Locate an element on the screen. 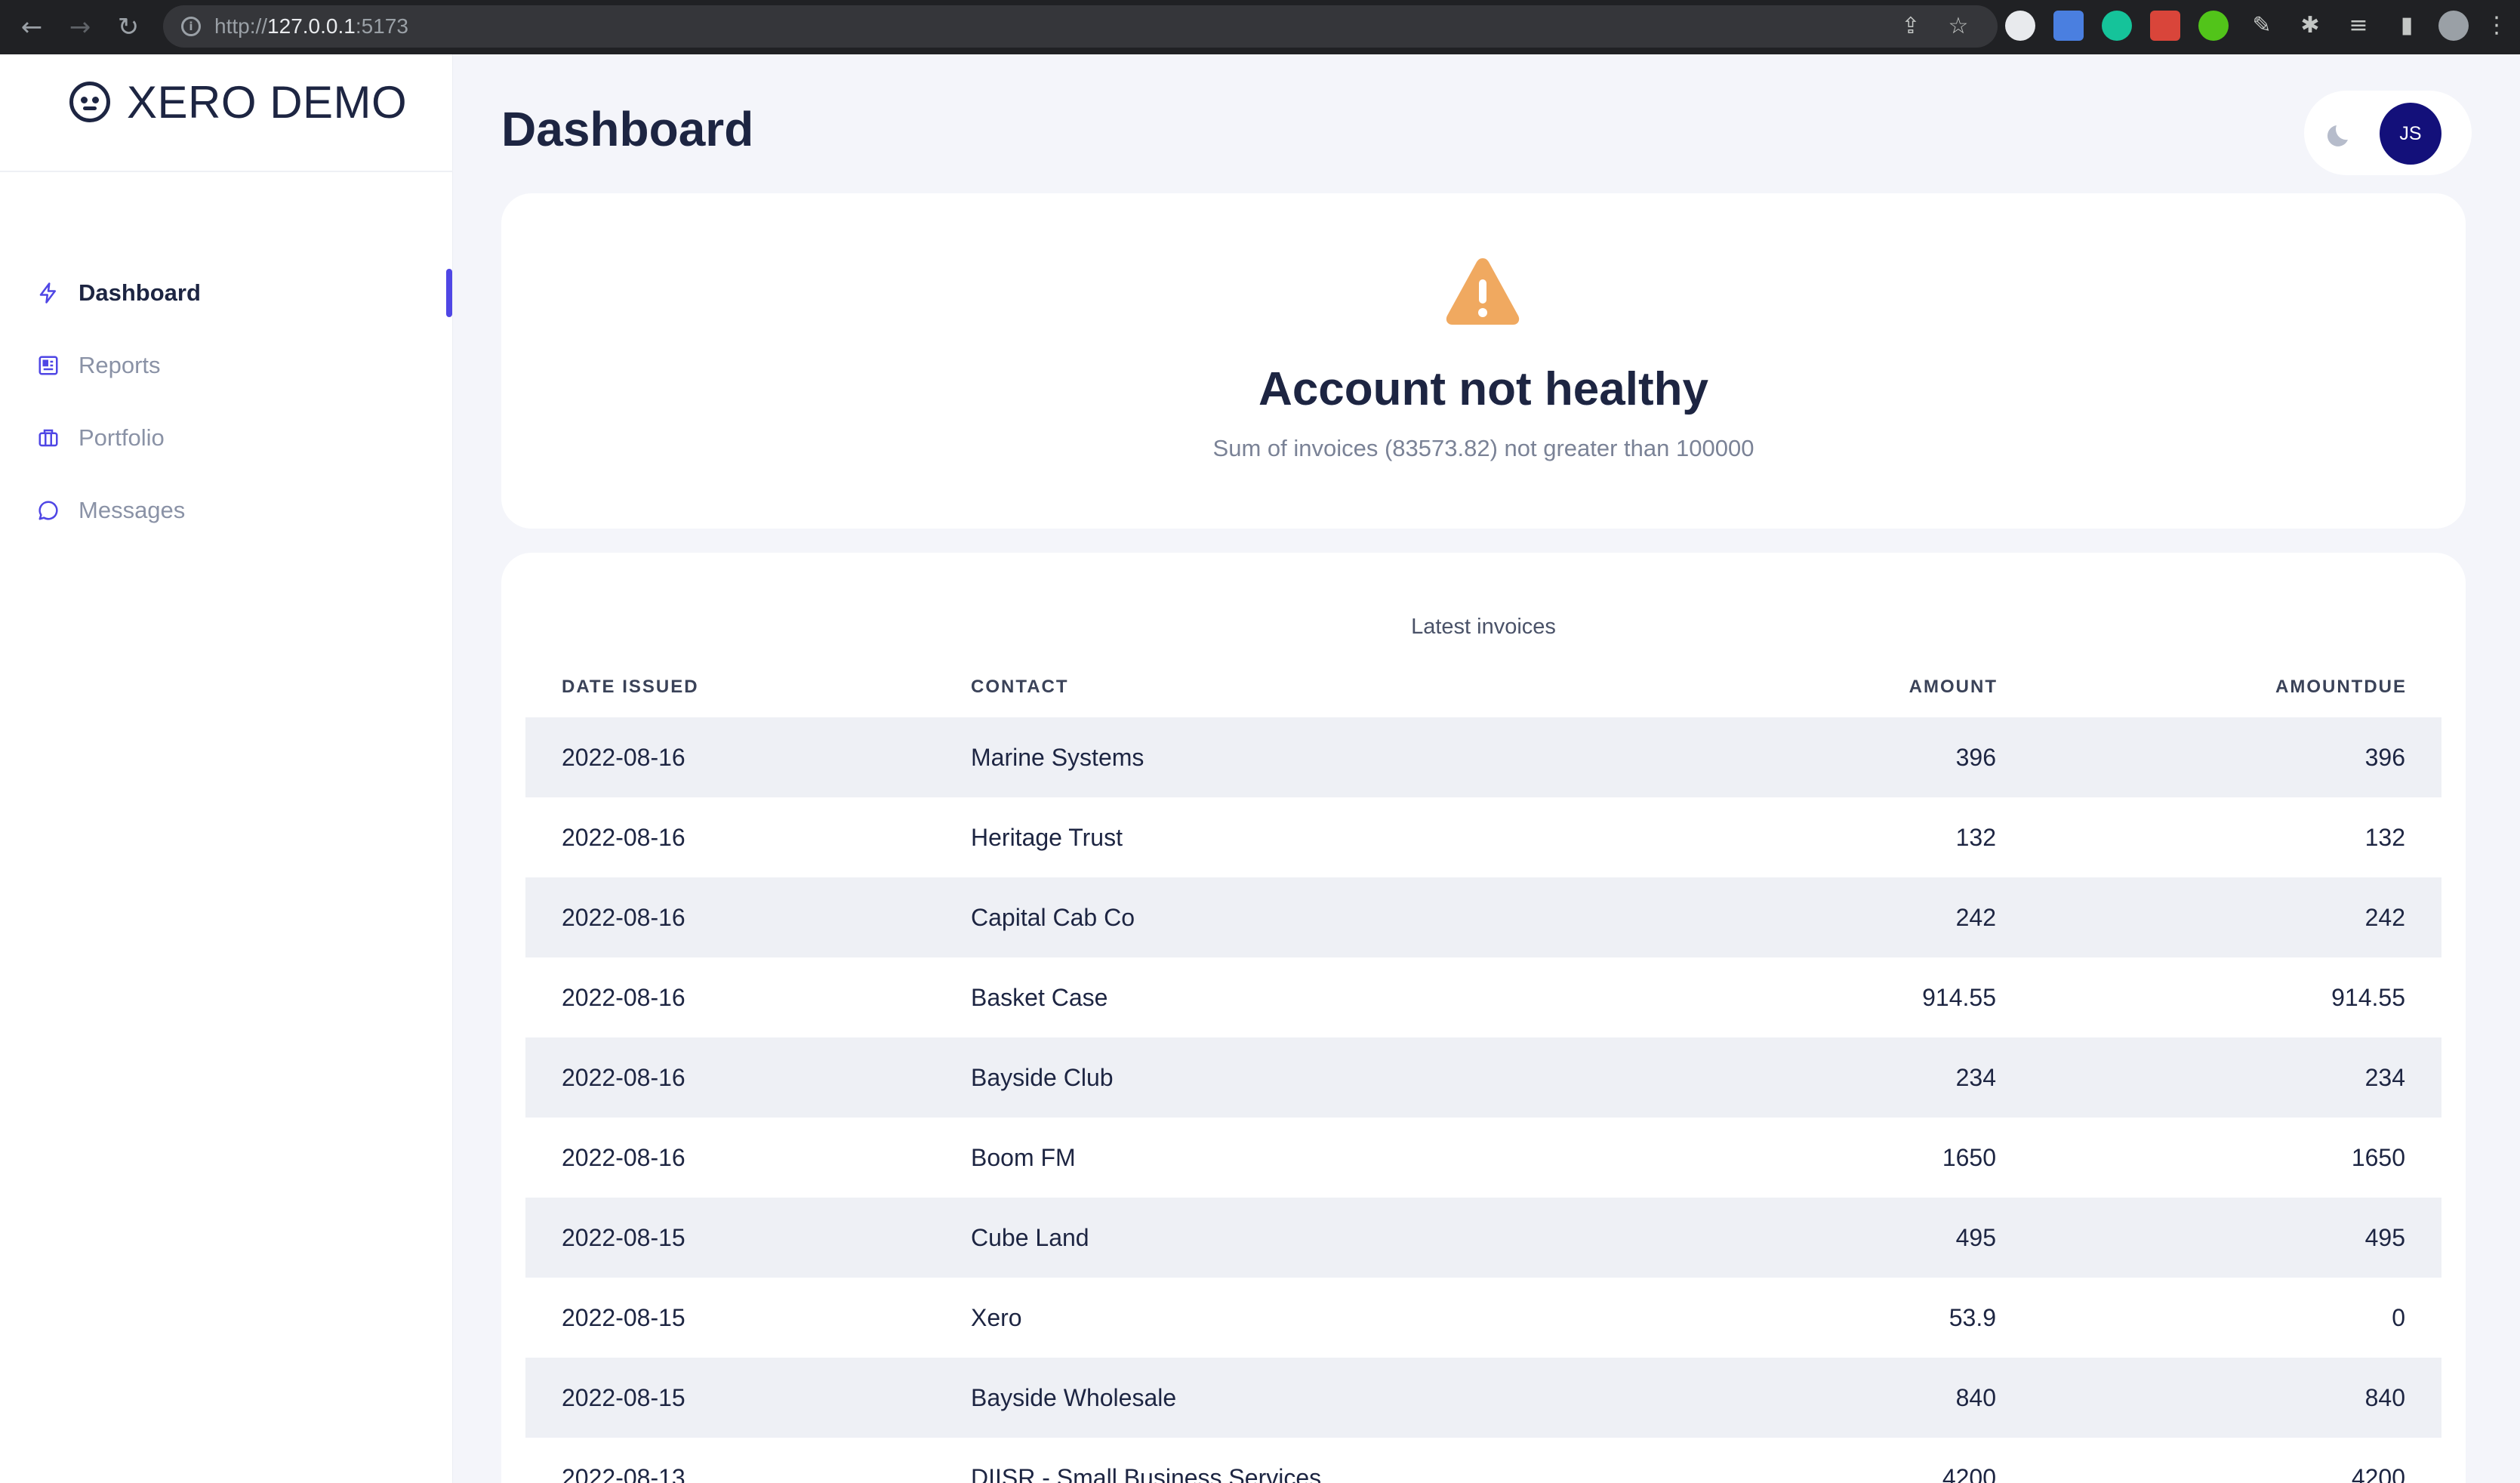 The width and height of the screenshot is (2520, 1483). dark-mode-toggle is located at coordinates (2340, 134).